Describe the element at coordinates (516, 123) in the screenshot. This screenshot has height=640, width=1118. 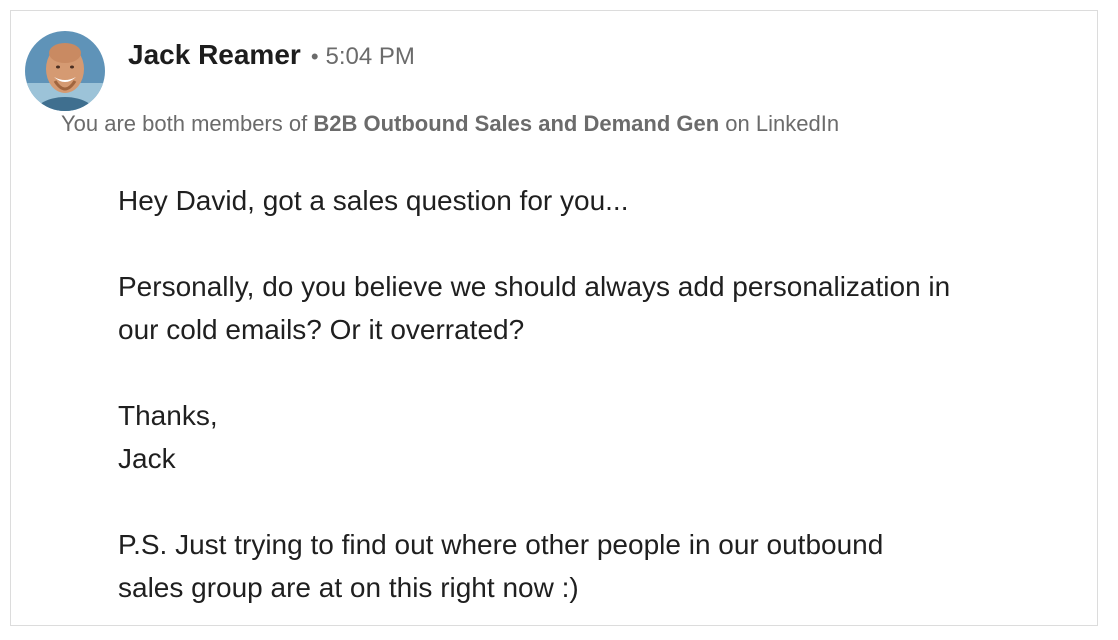
I see `group-name: B2B Outbound Sales and Demand Gen` at that location.